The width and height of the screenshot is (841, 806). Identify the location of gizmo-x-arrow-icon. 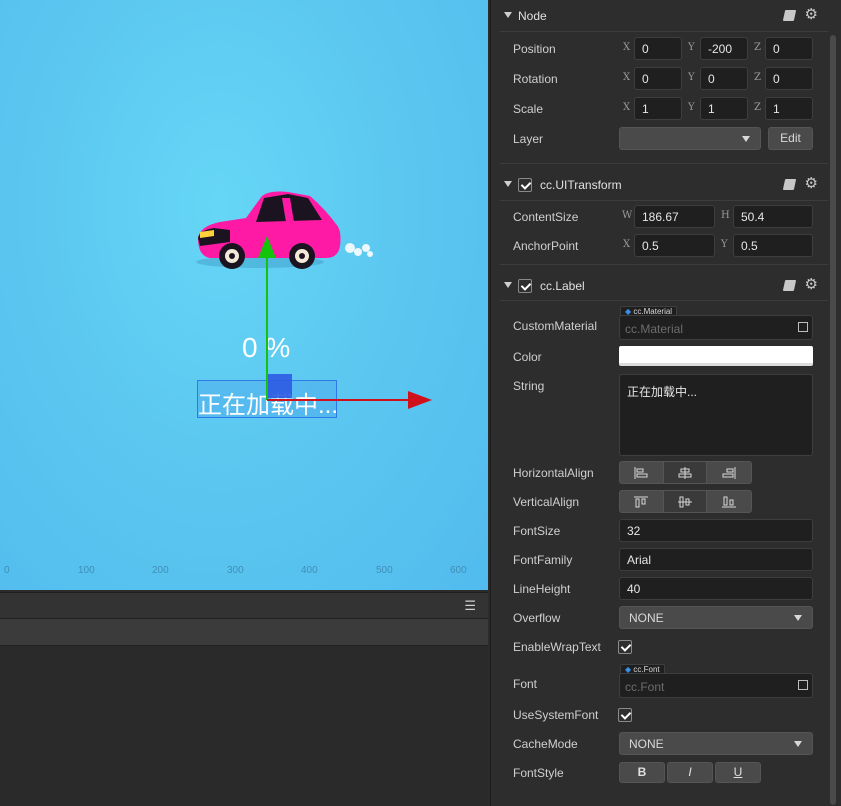
(420, 400).